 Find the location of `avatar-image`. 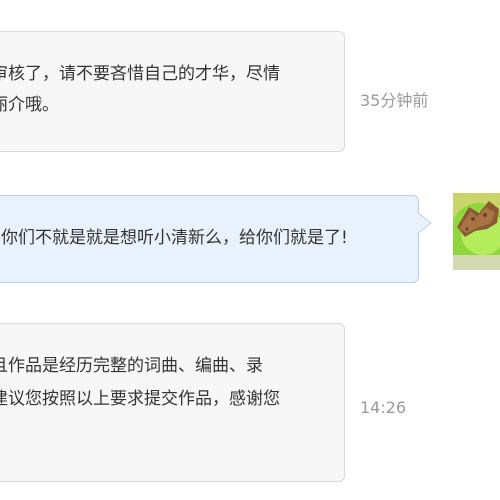

avatar-image is located at coordinates (476, 231).